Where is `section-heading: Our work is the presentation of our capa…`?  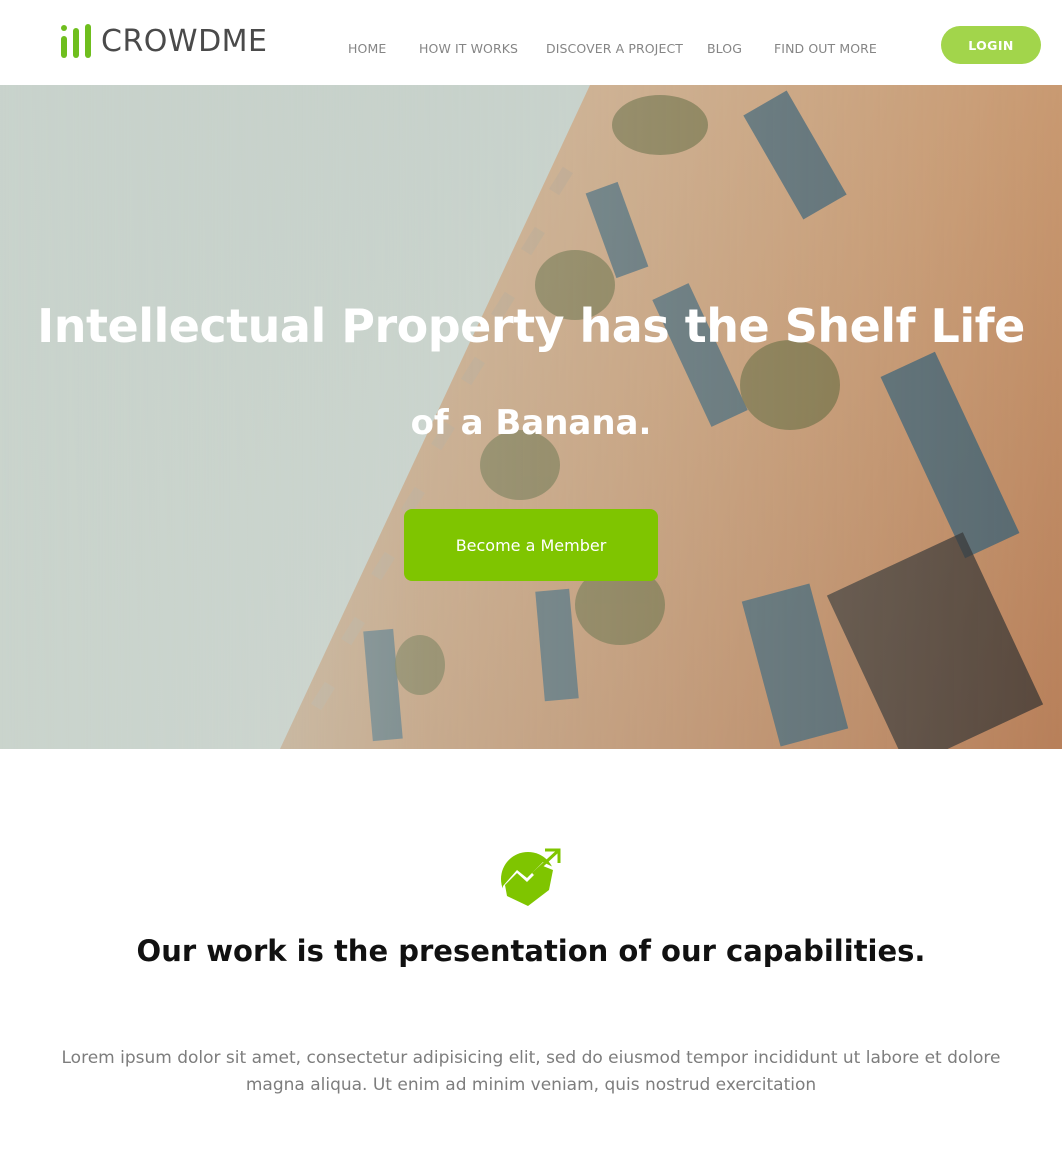
section-heading: Our work is the presentation of our capa… is located at coordinates (531, 951).